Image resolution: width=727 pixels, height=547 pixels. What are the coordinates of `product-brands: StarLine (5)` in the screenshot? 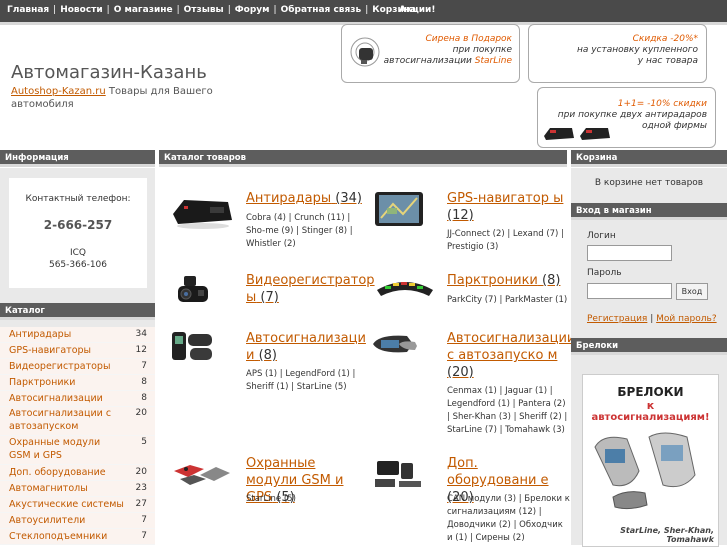 It's located at (308, 499).